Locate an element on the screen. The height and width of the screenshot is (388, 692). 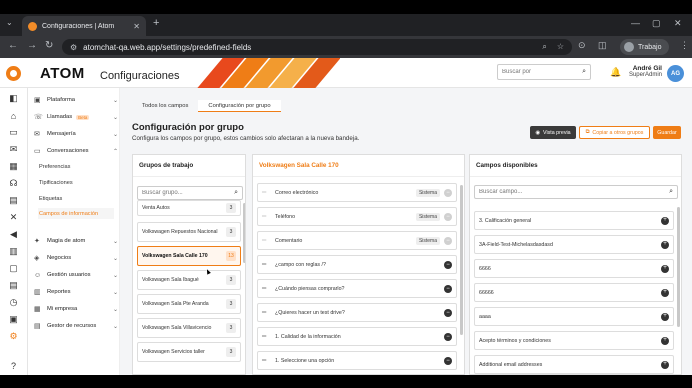
timer-icon: ◷ is located at coordinates (13, 302).